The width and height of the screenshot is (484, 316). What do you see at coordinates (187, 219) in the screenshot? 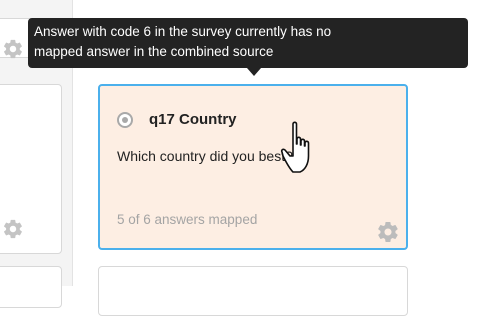
I see `mapping-status: 5 of 6 answers mapped` at bounding box center [187, 219].